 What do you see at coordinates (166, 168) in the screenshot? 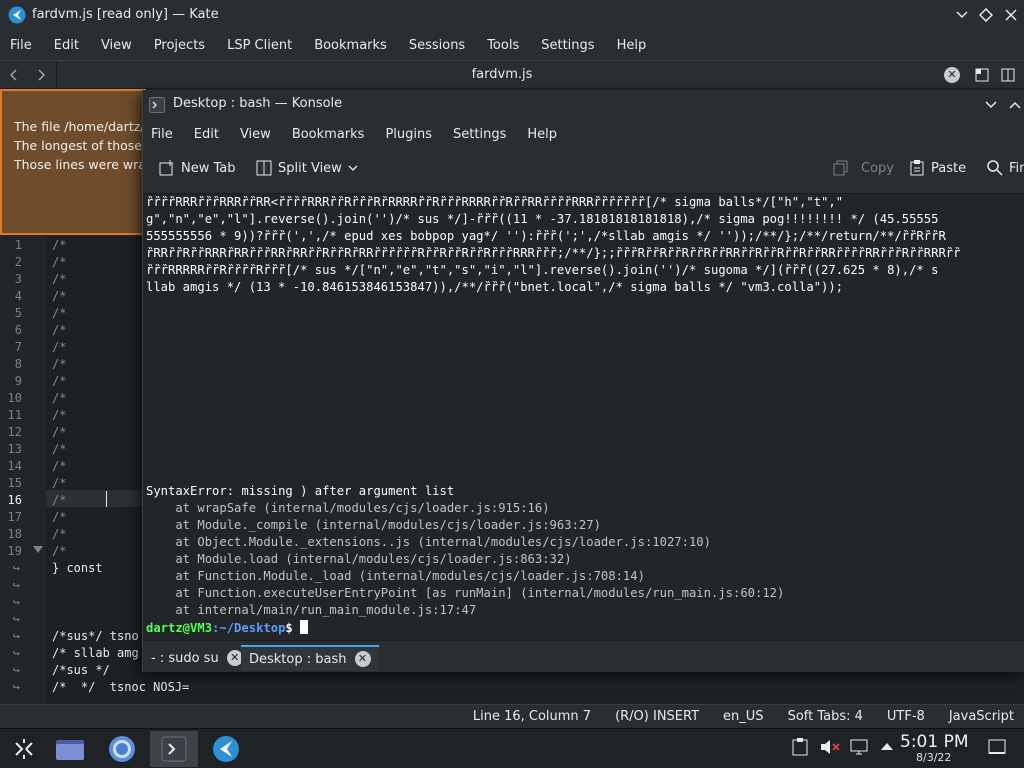
I see `new-tab-icon` at bounding box center [166, 168].